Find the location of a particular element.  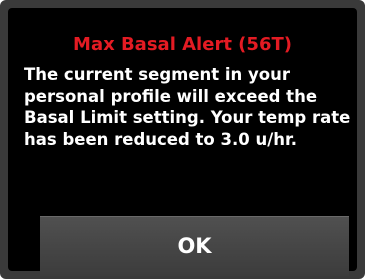

alert-message-line: The current segment in your is located at coordinates (157, 74).